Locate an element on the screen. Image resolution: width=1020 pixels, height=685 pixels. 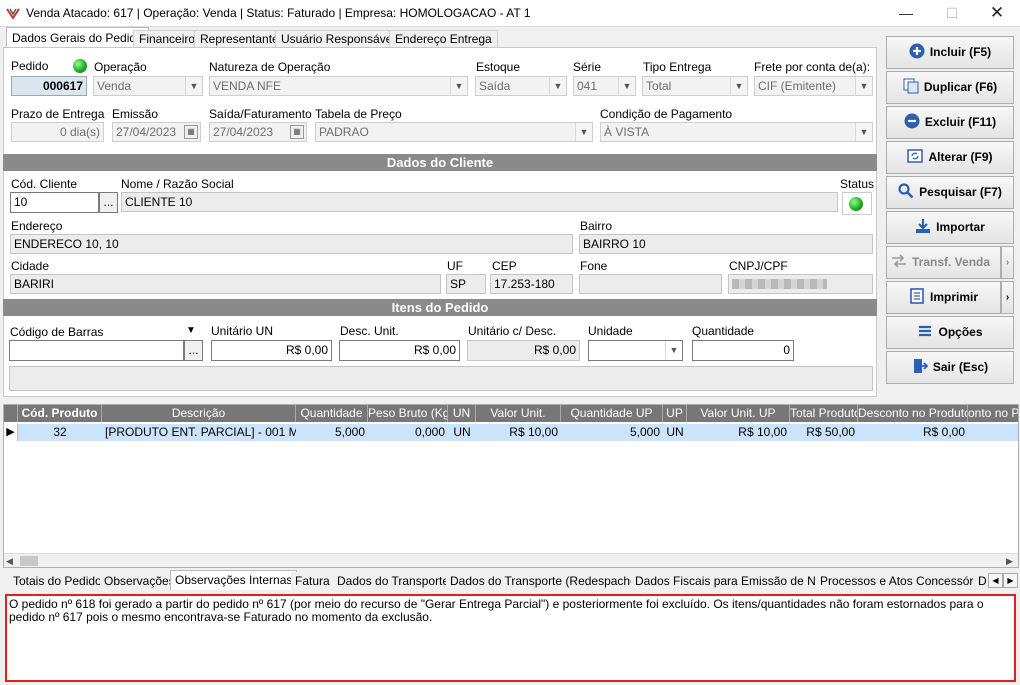
estoque-select: Saída ▼ is located at coordinates (521, 86).